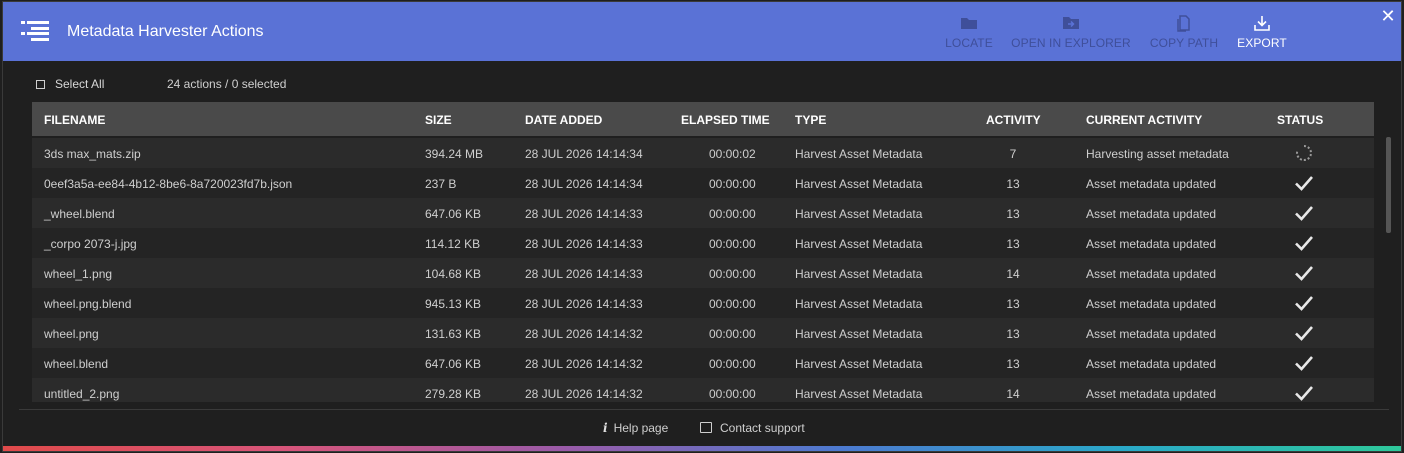  What do you see at coordinates (1013, 154) in the screenshot?
I see `cell-activity: 7` at bounding box center [1013, 154].